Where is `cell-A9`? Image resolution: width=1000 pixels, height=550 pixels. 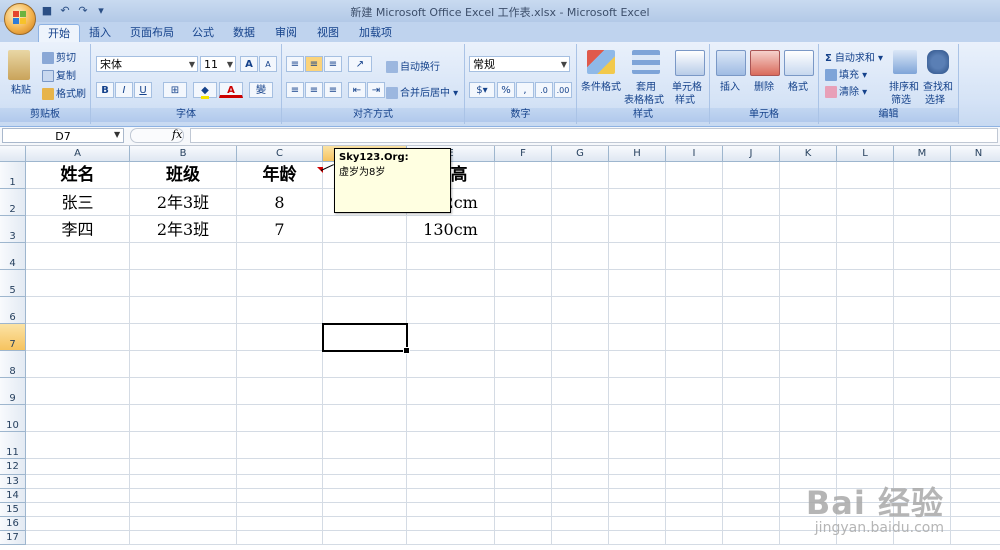 cell-A9 is located at coordinates (78, 391).